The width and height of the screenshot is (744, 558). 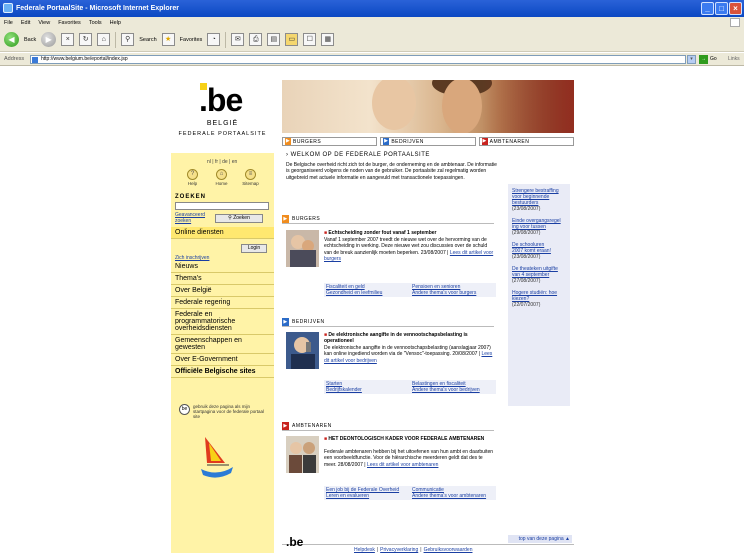 I want to click on news-item-title: Hogere studiën: hoe kiezen?, so click(x=539, y=296).